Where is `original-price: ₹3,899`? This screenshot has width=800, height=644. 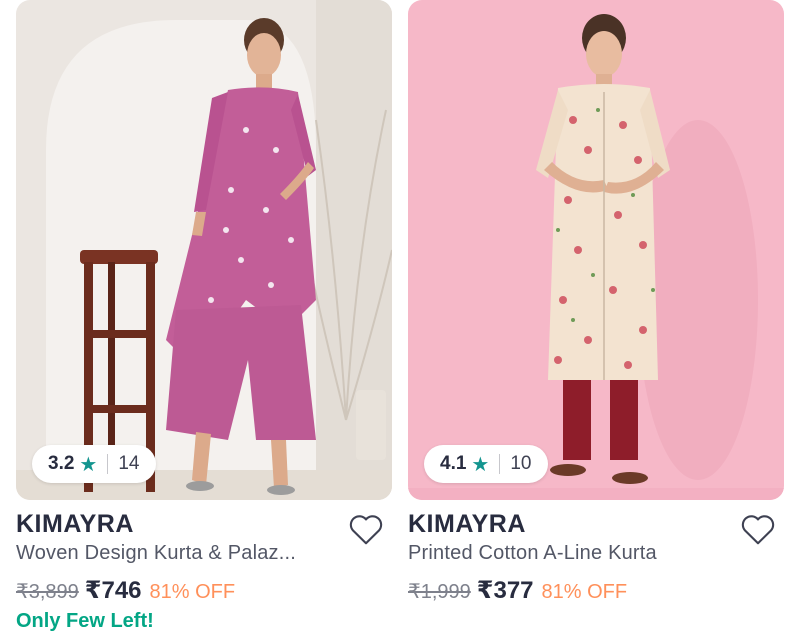
original-price: ₹3,899 is located at coordinates (47, 592).